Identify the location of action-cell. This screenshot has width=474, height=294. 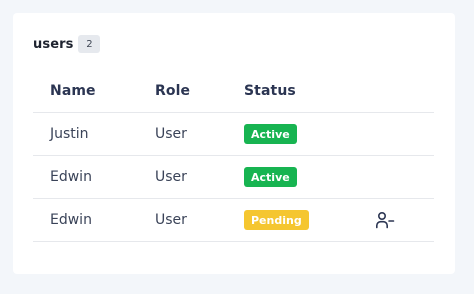
(385, 220).